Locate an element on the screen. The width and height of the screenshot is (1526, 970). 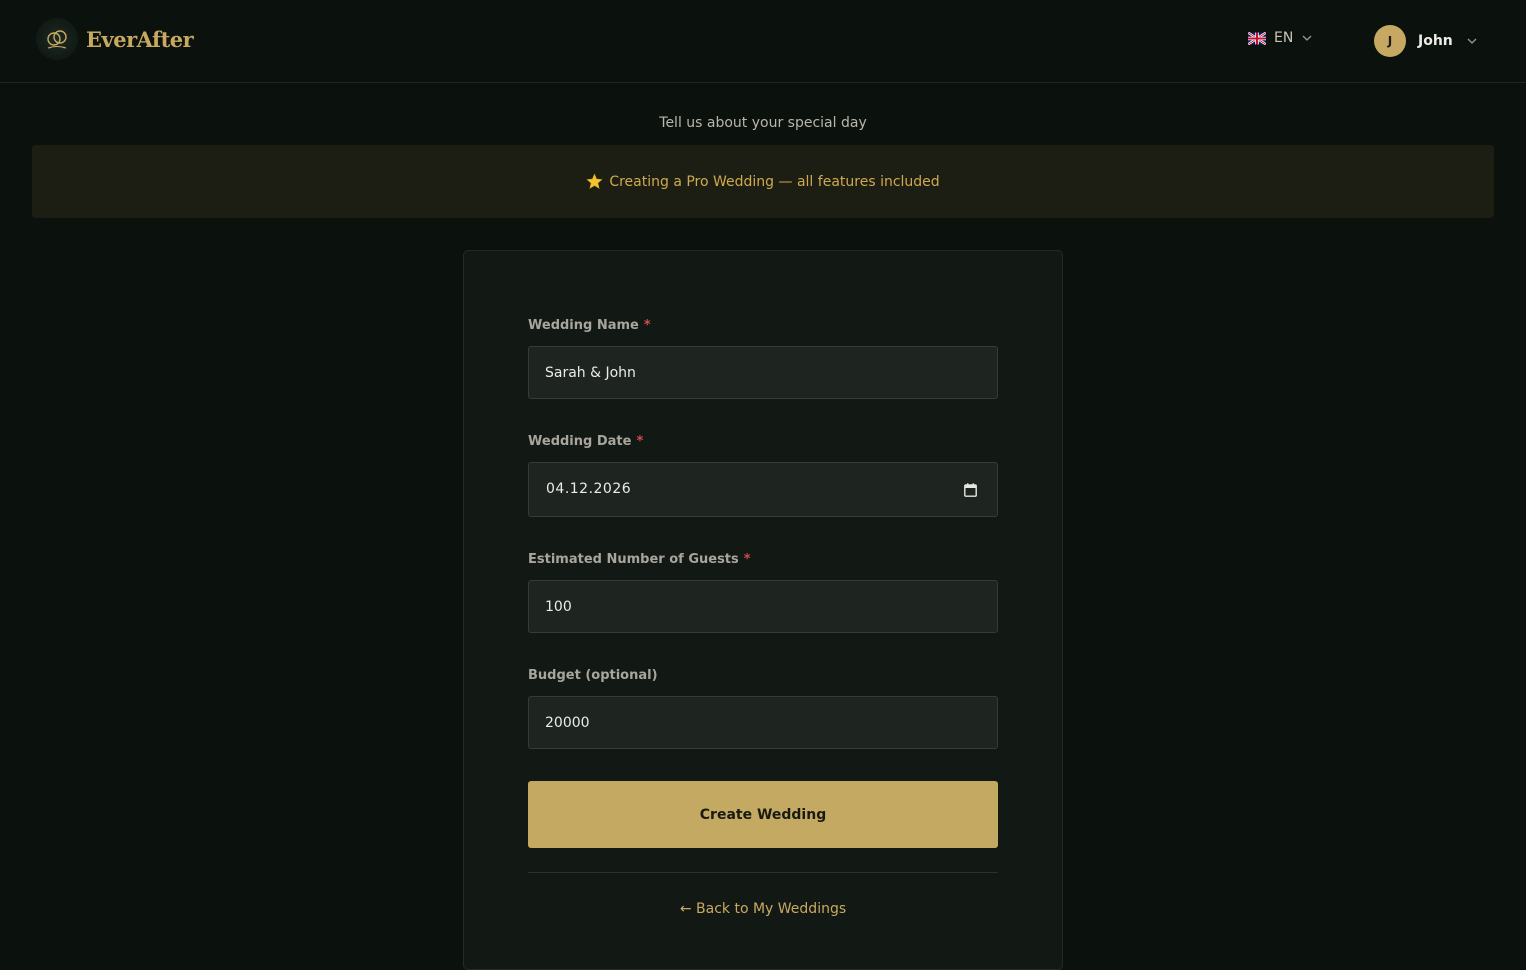
avatar: J is located at coordinates (1390, 41).